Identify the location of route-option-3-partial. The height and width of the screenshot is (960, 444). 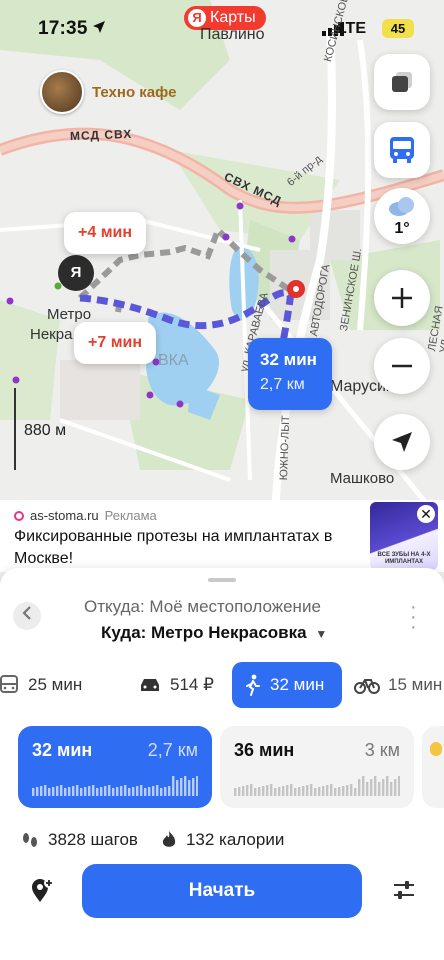
(433, 767).